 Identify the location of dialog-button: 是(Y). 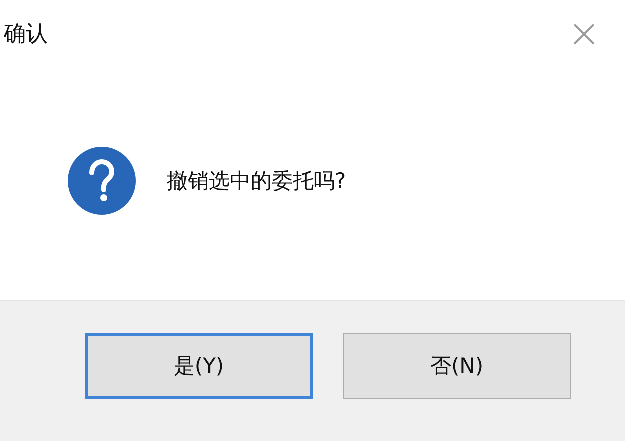
(199, 366).